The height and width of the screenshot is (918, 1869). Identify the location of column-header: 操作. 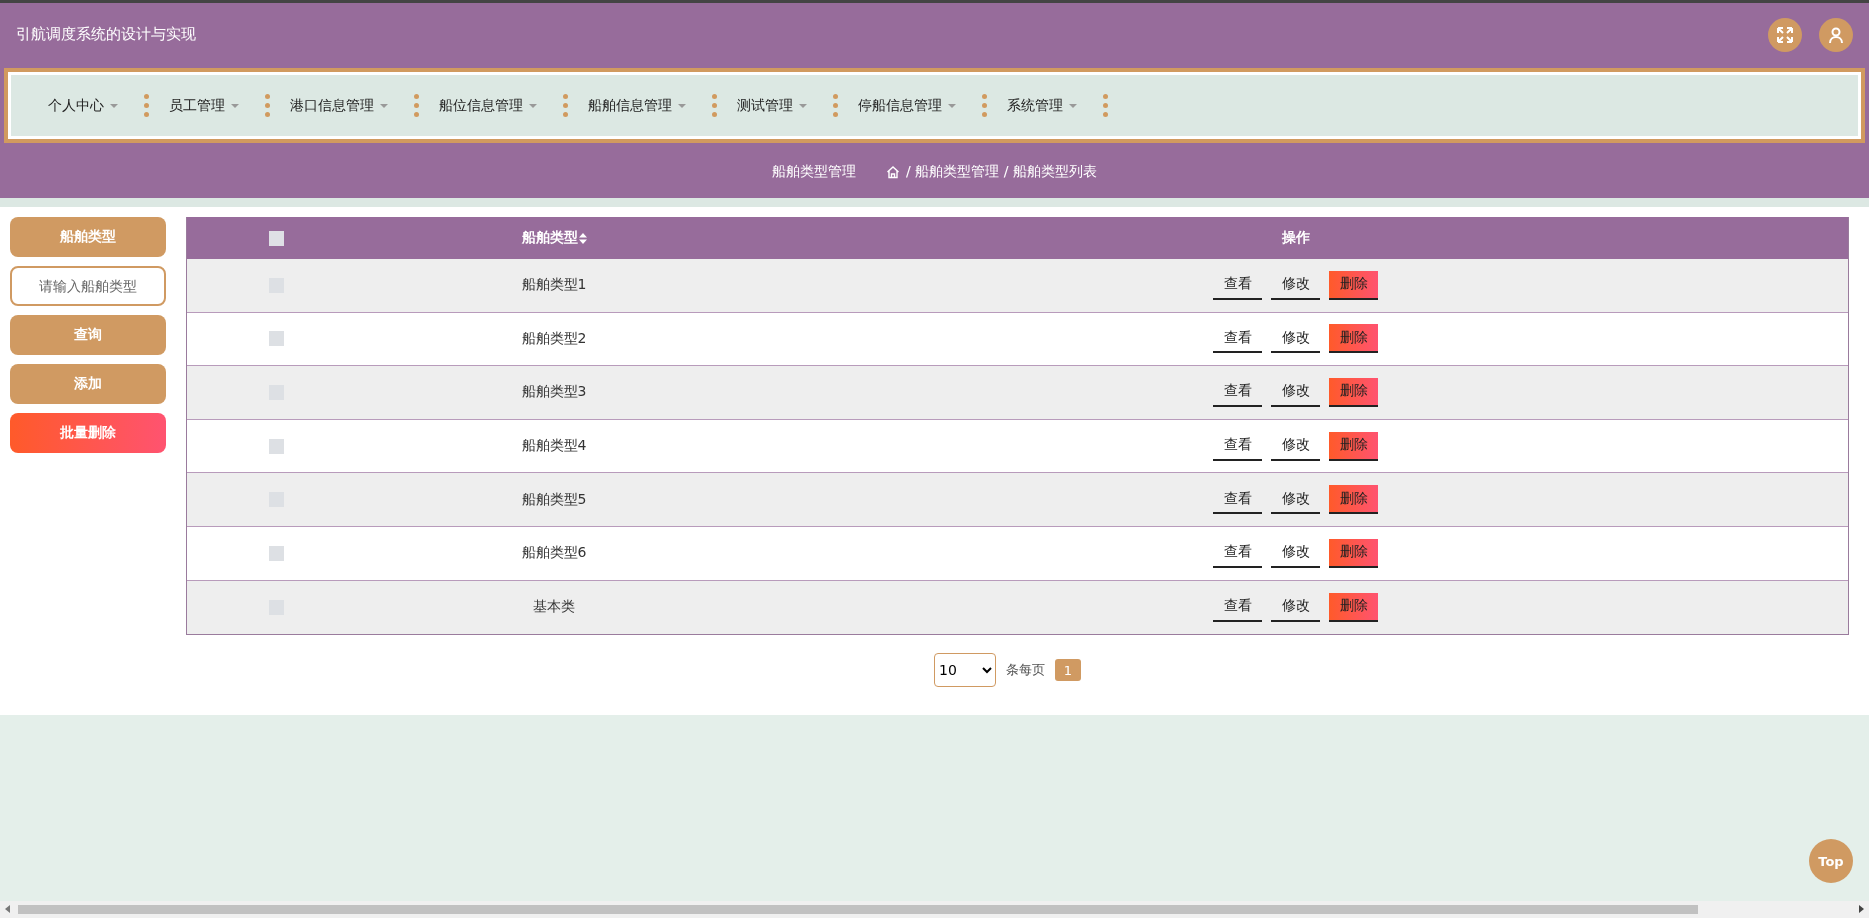
(1295, 238).